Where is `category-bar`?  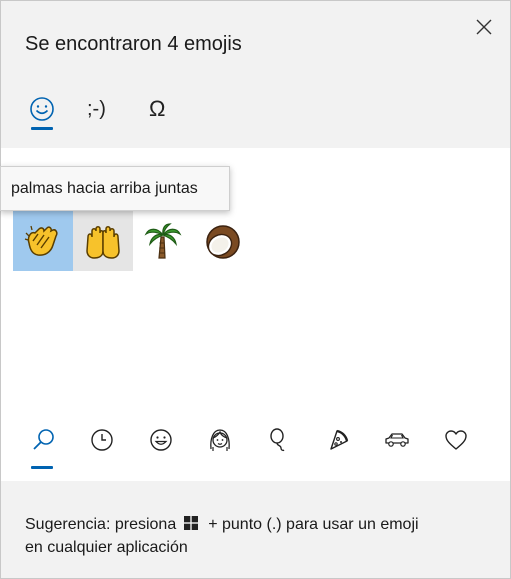 category-bar is located at coordinates (249, 442).